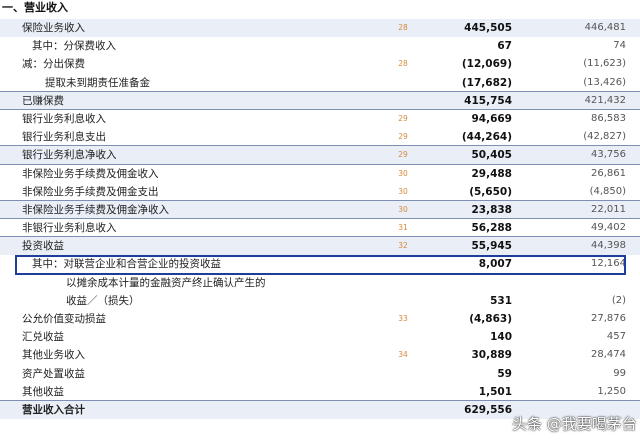  Describe the element at coordinates (604, 64) in the screenshot. I see `row-previous-value: (11,623)` at that location.